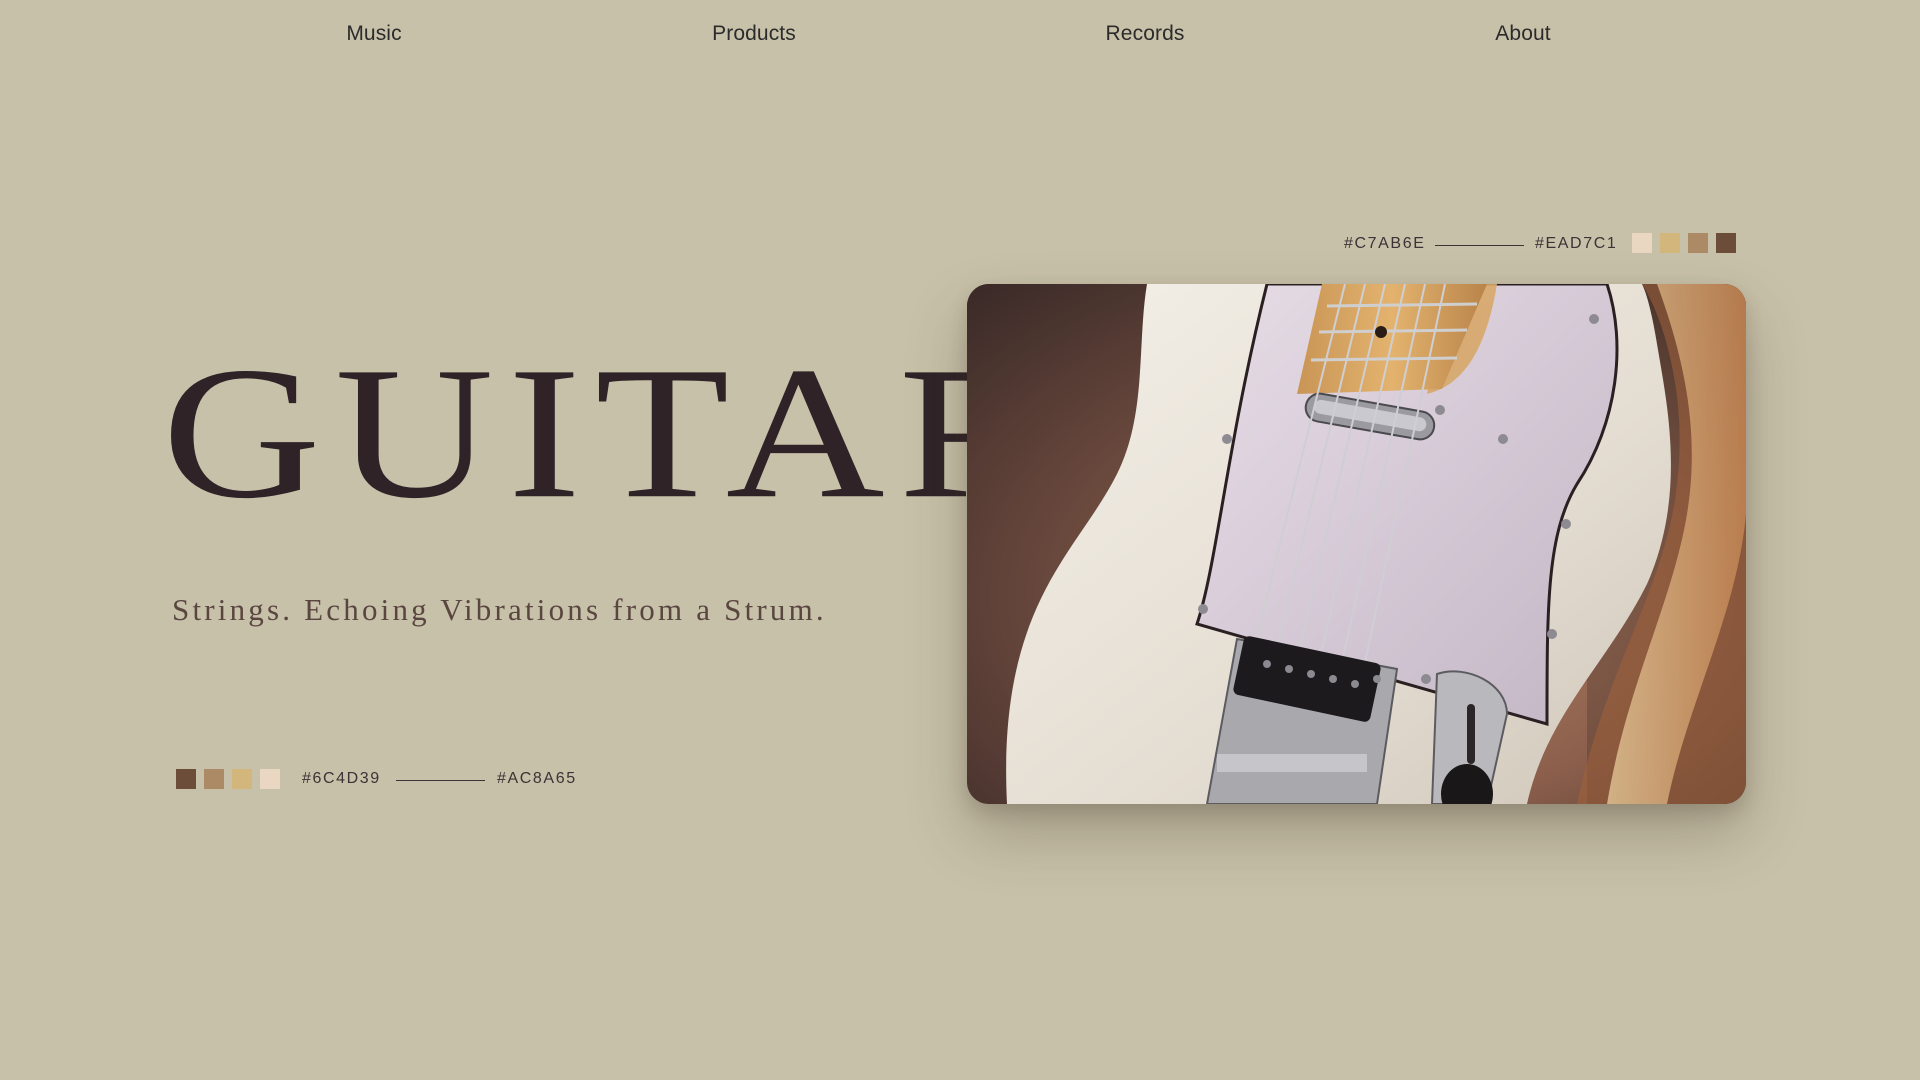  Describe the element at coordinates (1522, 34) in the screenshot. I see `nav-item-about: About` at that location.